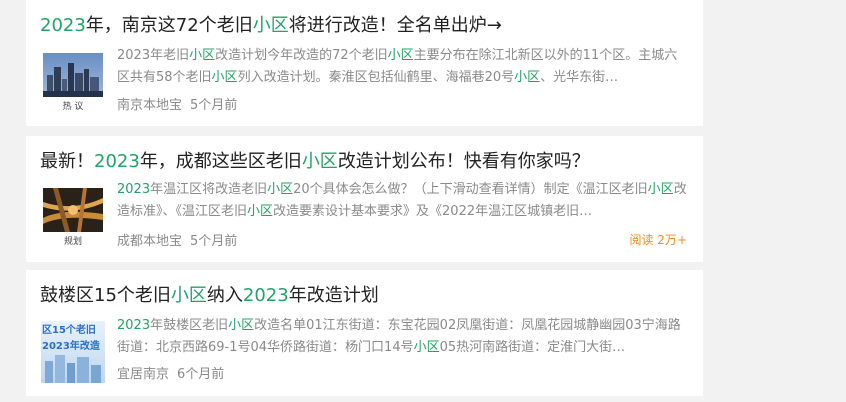 This screenshot has width=846, height=402. I want to click on article-title: 鼓楼区15个老旧小区纳入2023年改造计划, so click(209, 296).